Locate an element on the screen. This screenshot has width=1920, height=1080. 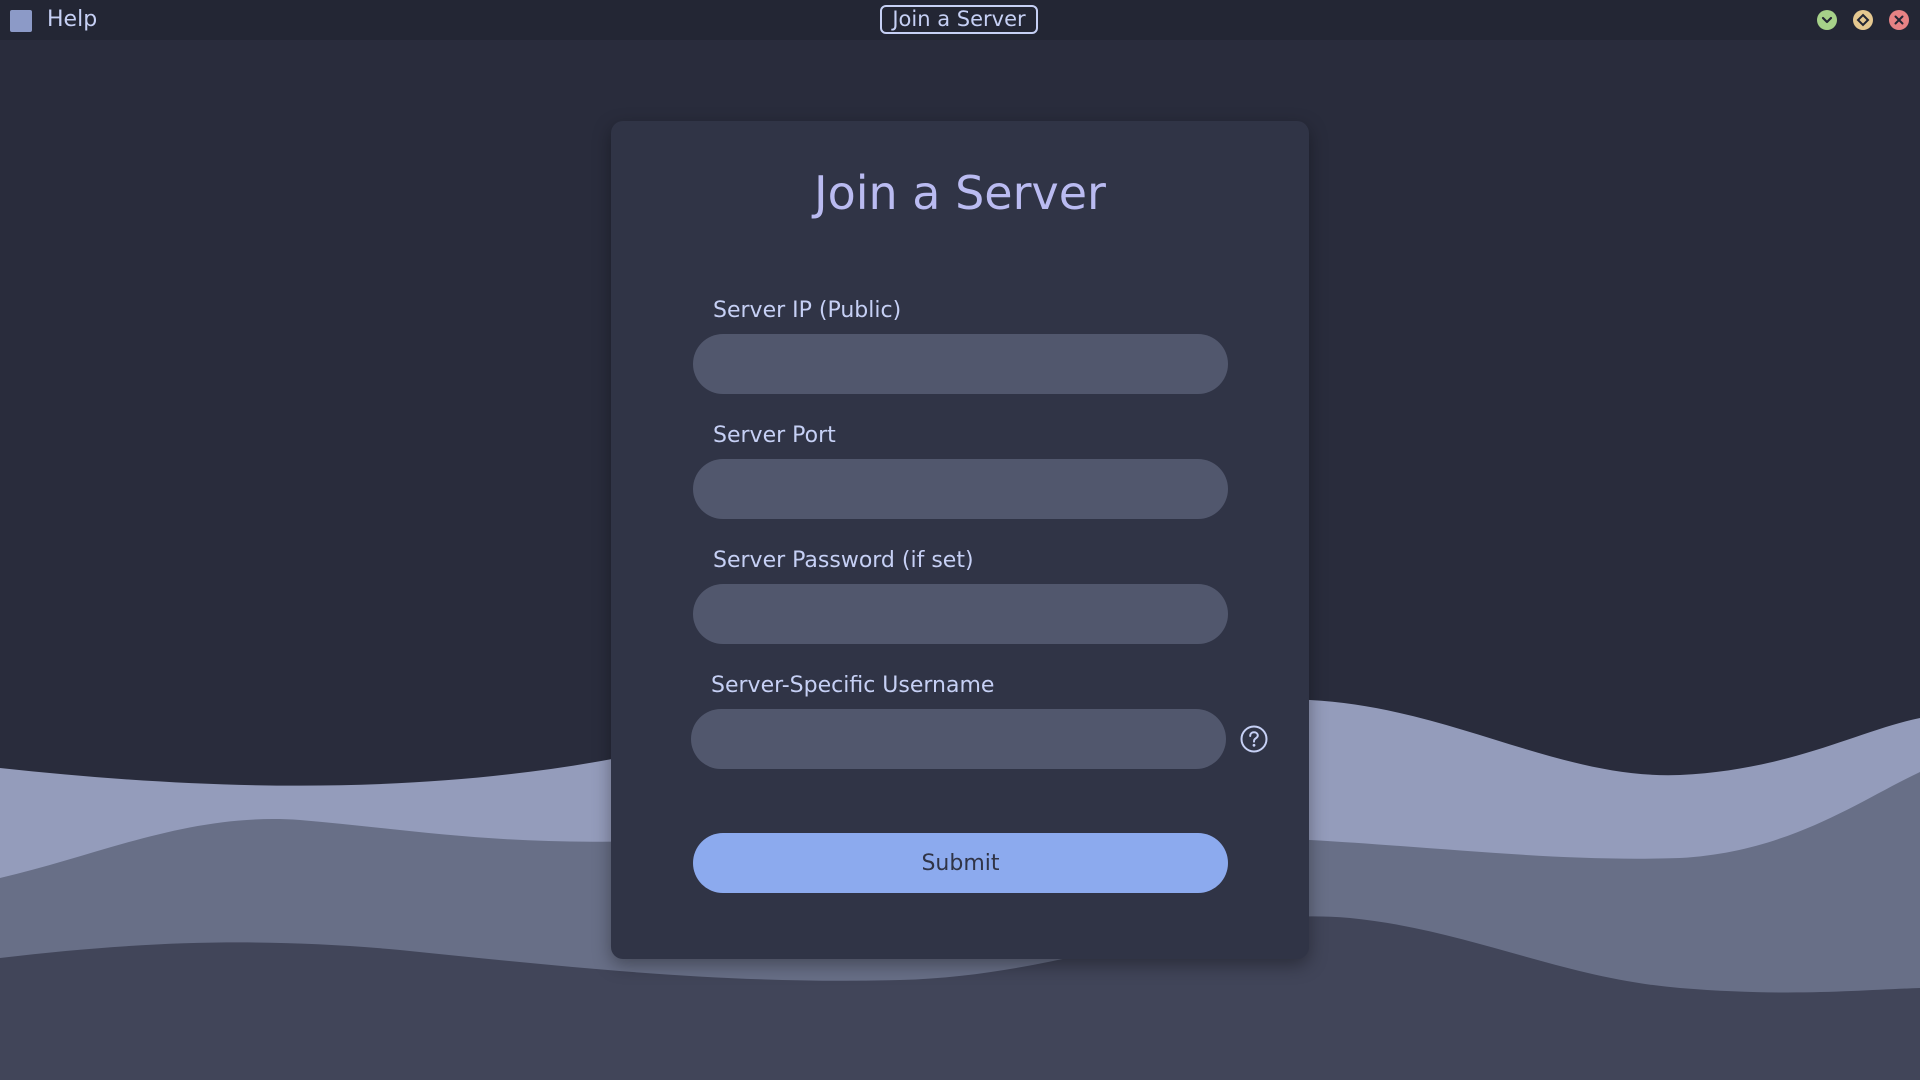
diamond-icon is located at coordinates (1863, 20).